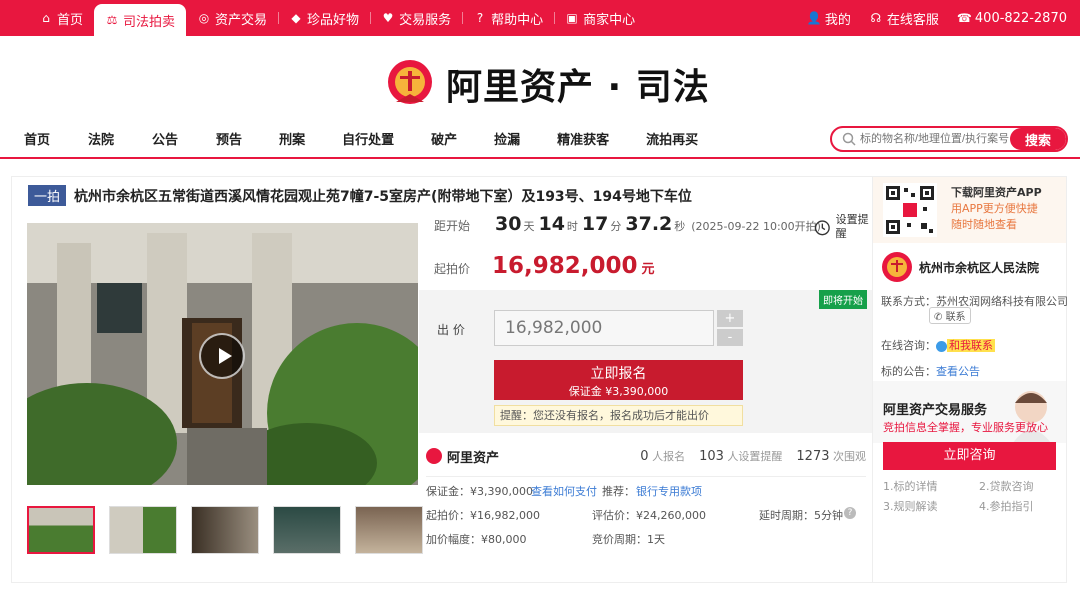 The width and height of the screenshot is (1080, 596). What do you see at coordinates (628, 539) in the screenshot?
I see `bid-period: 竞价周期：1天` at bounding box center [628, 539].